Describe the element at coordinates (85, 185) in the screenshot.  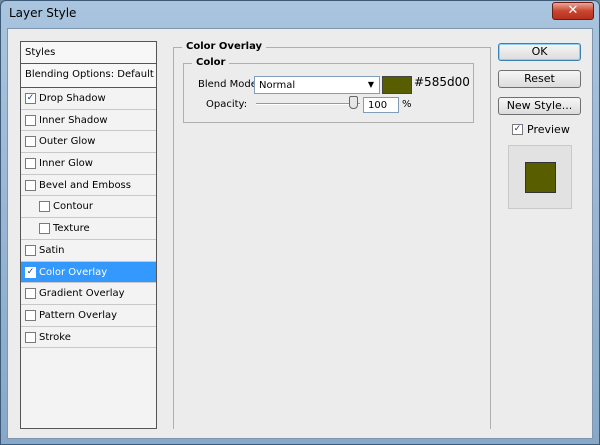
I see `style-item-label: Bevel and Emboss` at that location.